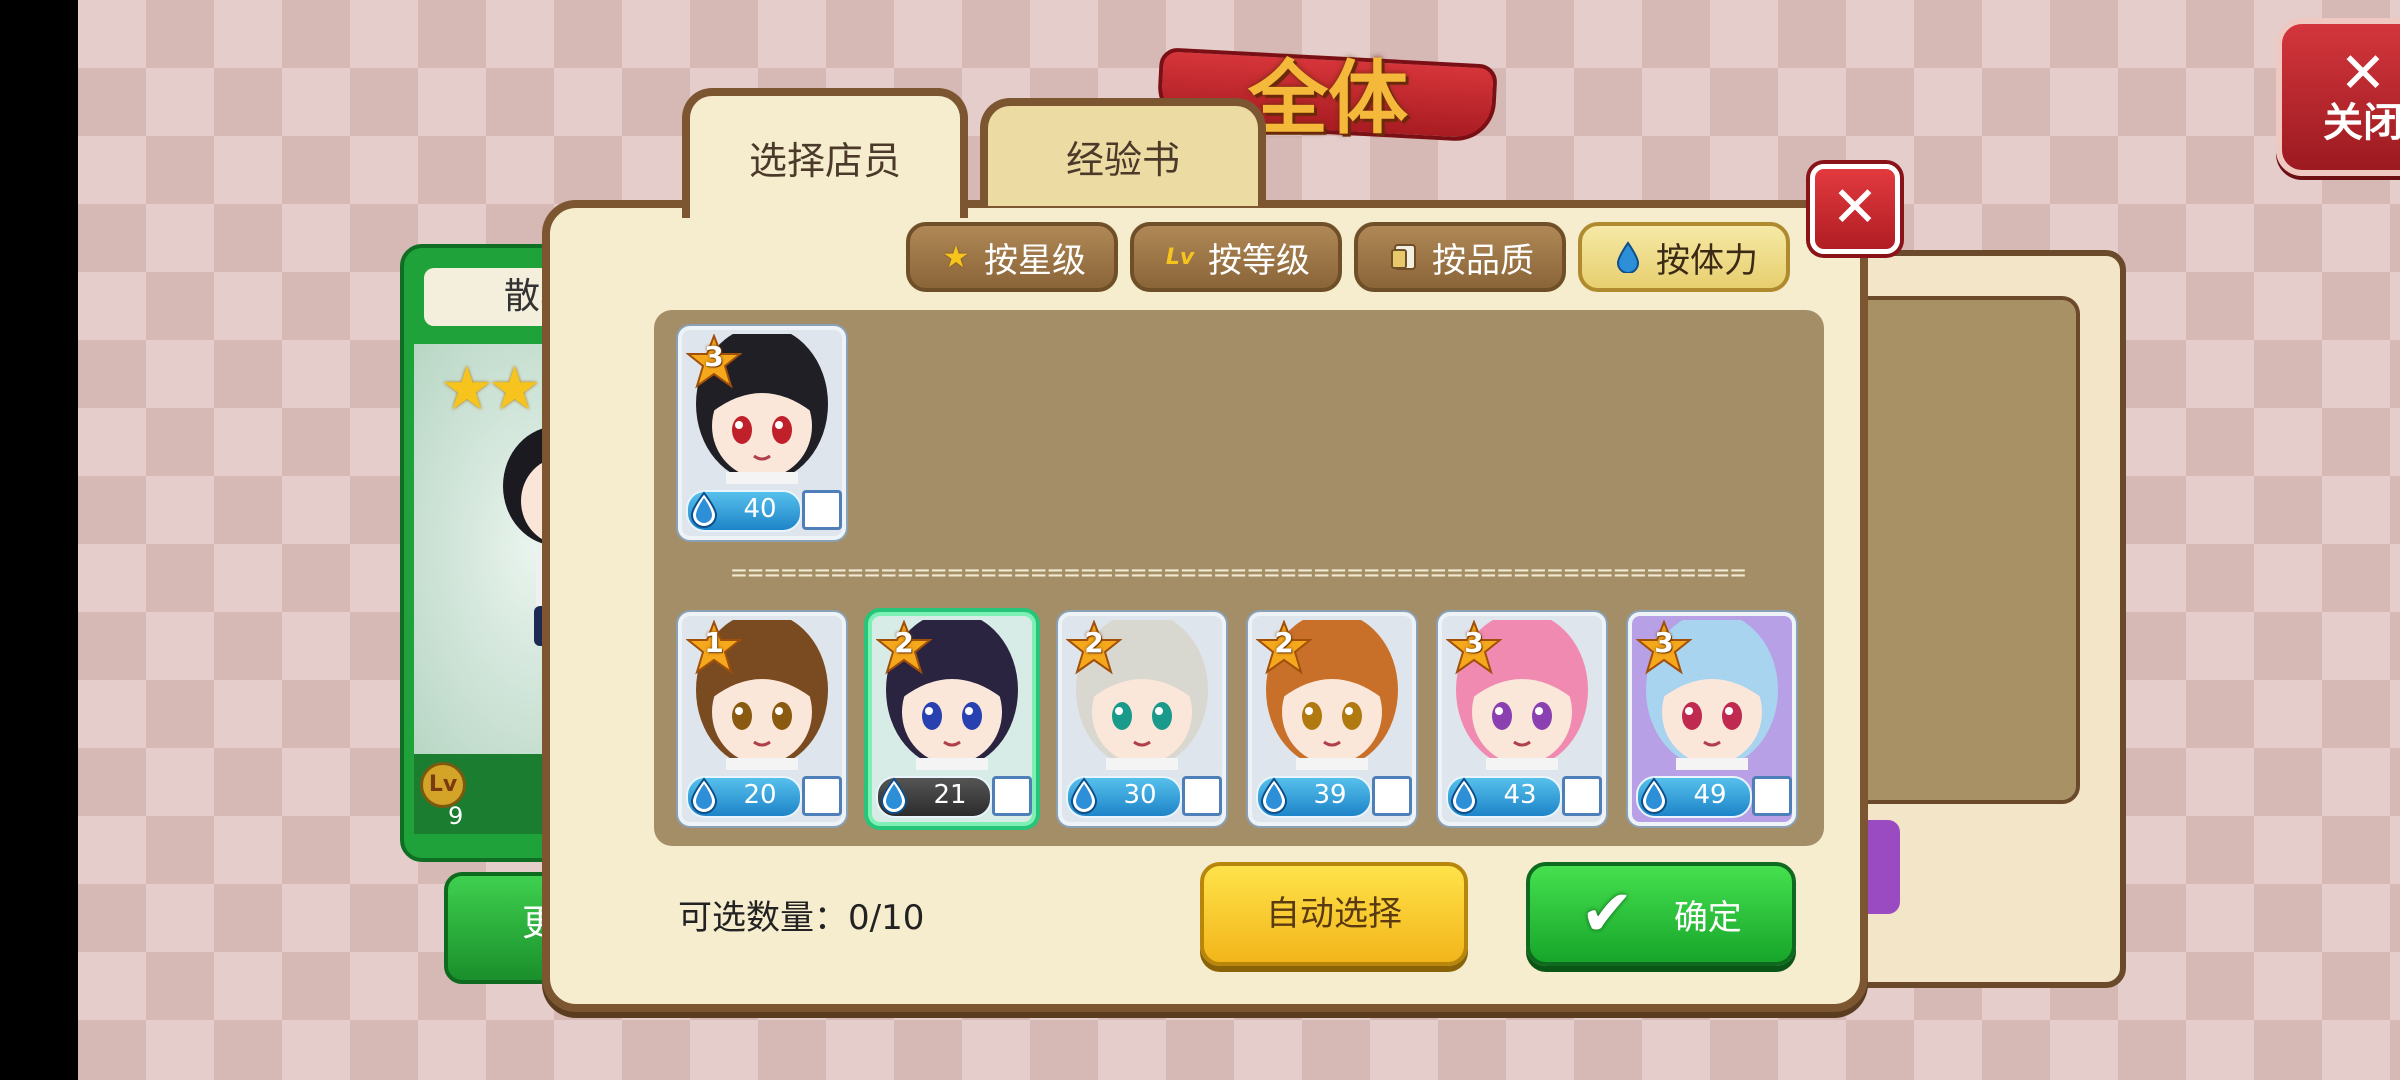 The height and width of the screenshot is (1080, 2400). I want to click on sort-by-stamina-label: 按体力, so click(1707, 260).